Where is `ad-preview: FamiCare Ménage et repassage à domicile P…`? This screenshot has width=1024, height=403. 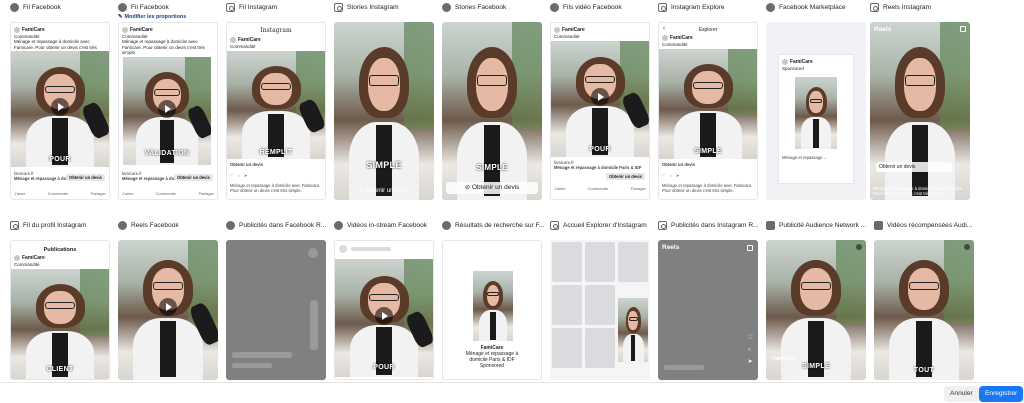 ad-preview: FamiCare Ménage et repassage à domicile P… is located at coordinates (492, 310).